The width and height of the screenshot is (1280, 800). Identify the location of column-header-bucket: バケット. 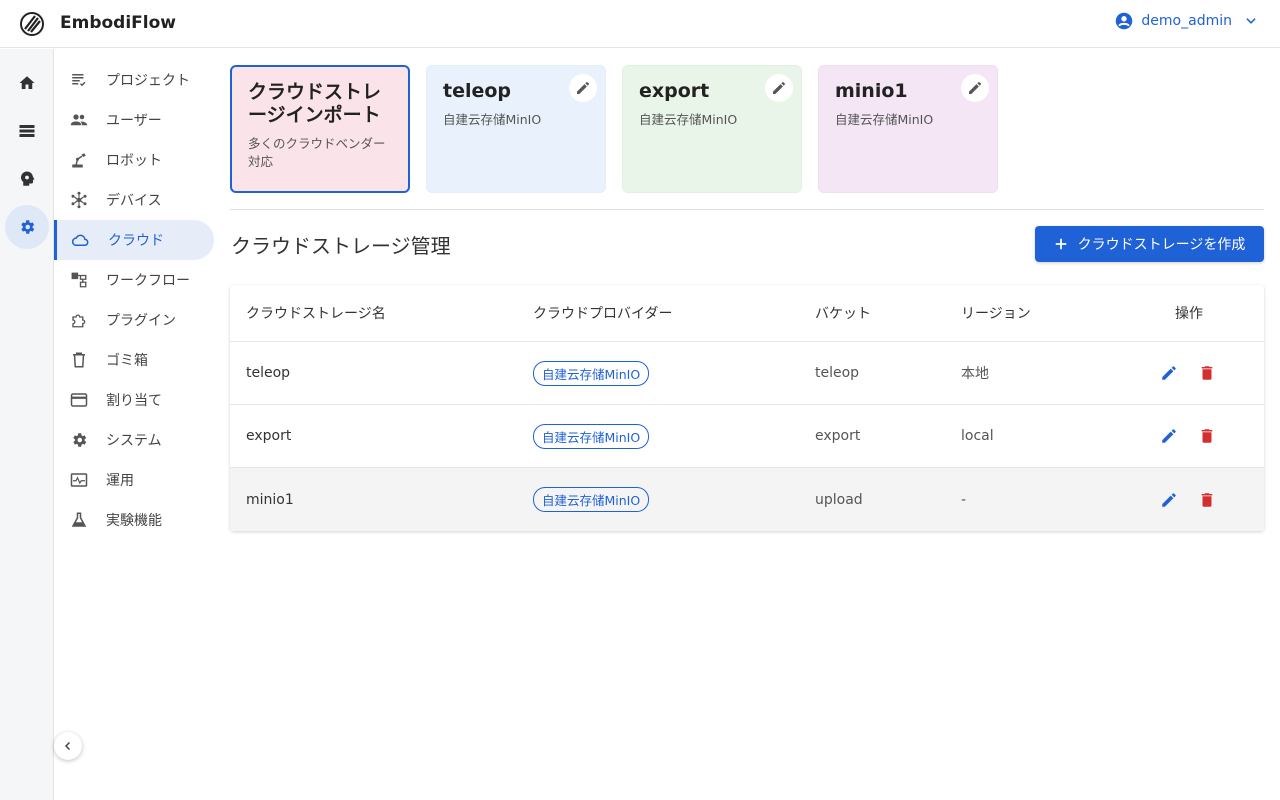
(843, 313).